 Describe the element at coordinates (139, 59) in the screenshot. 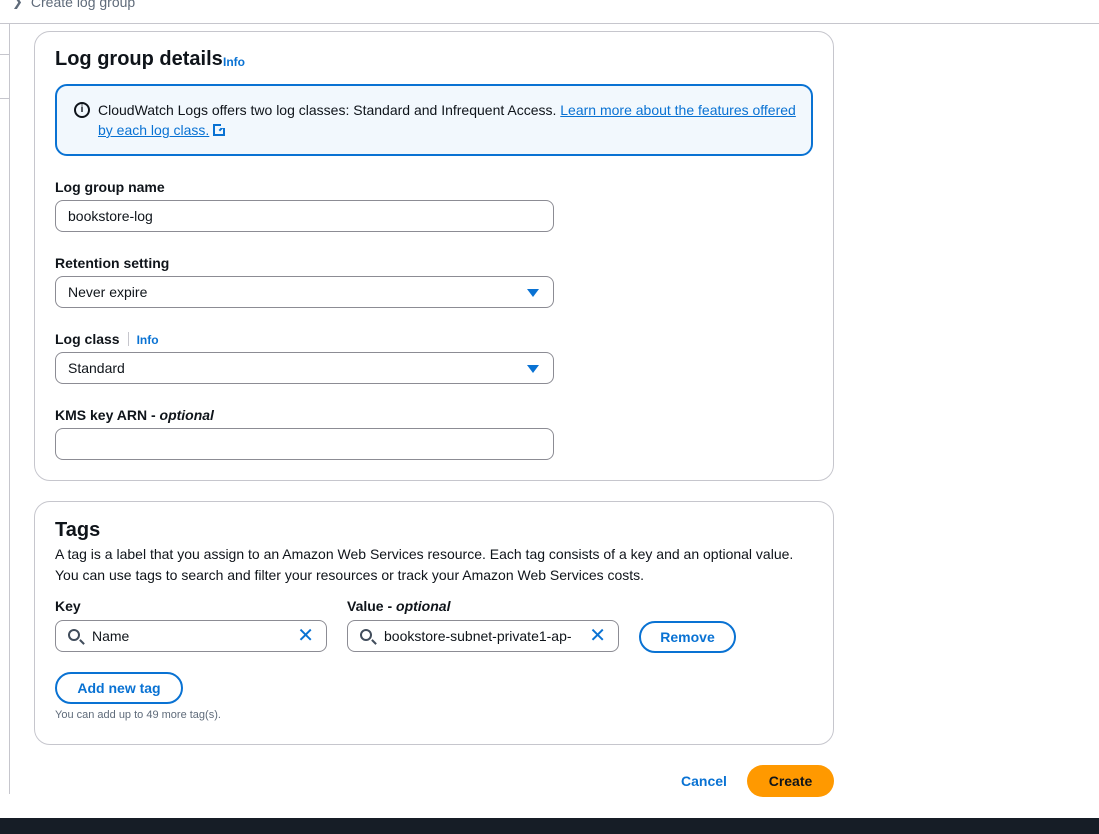

I see `details-heading: Log group details` at that location.